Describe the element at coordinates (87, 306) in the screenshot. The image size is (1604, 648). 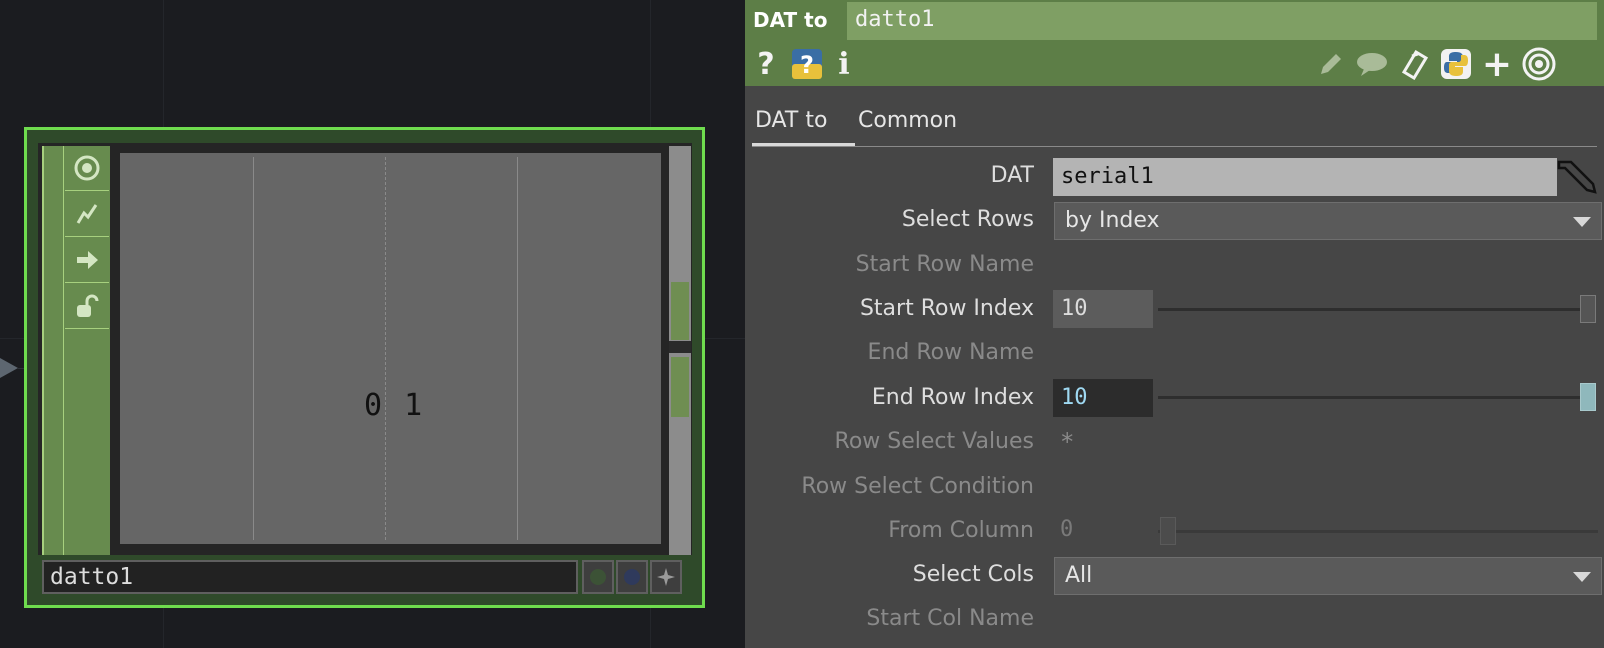
I see `lock-icon` at that location.